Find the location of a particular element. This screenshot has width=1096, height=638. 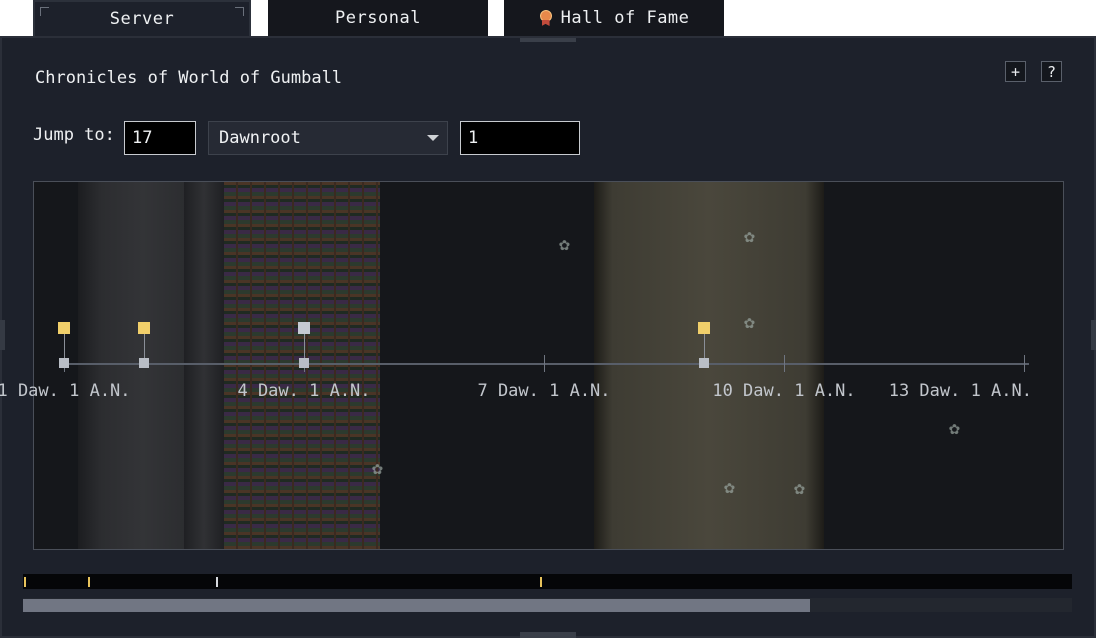

event-marker-silver is located at coordinates (304, 328).